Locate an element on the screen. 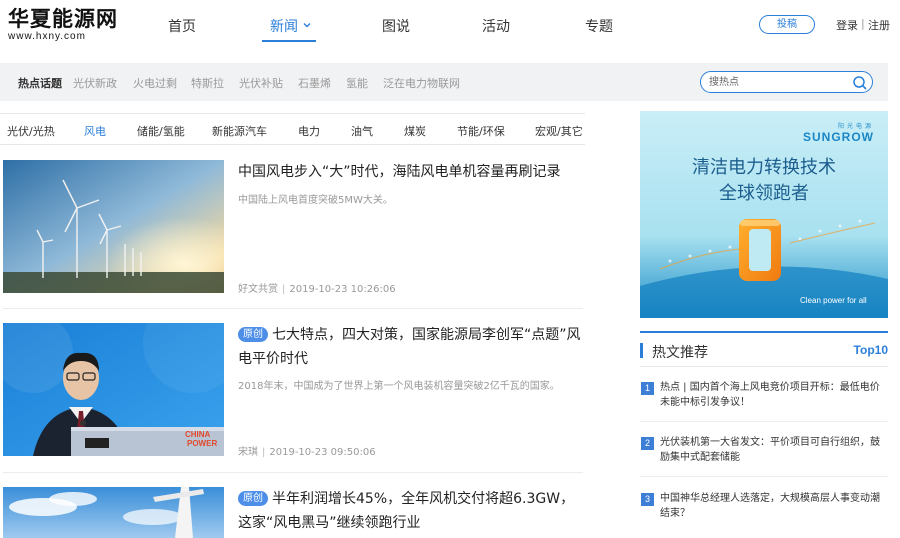 The width and height of the screenshot is (900, 538). logo-domain: www.hxny.com is located at coordinates (47, 36).